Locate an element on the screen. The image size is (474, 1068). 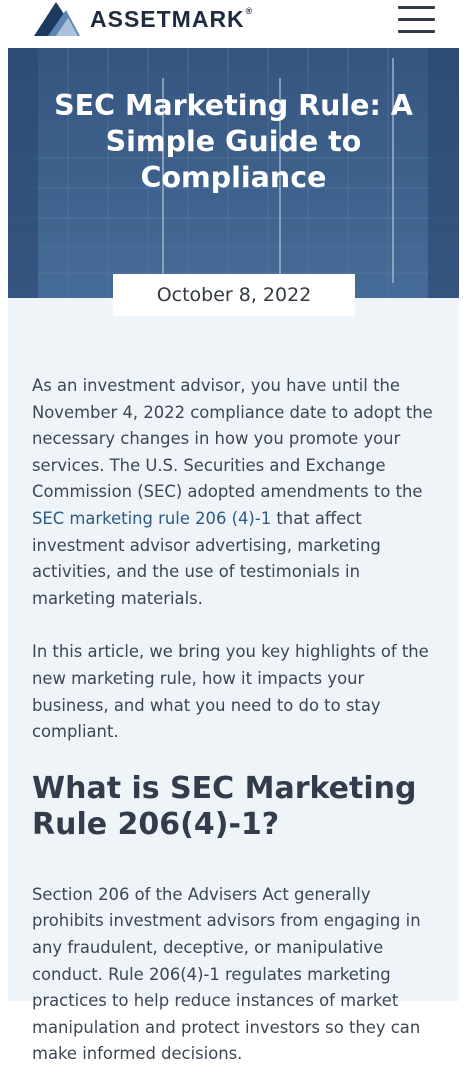
hamburger-menu-button is located at coordinates (418, 19).